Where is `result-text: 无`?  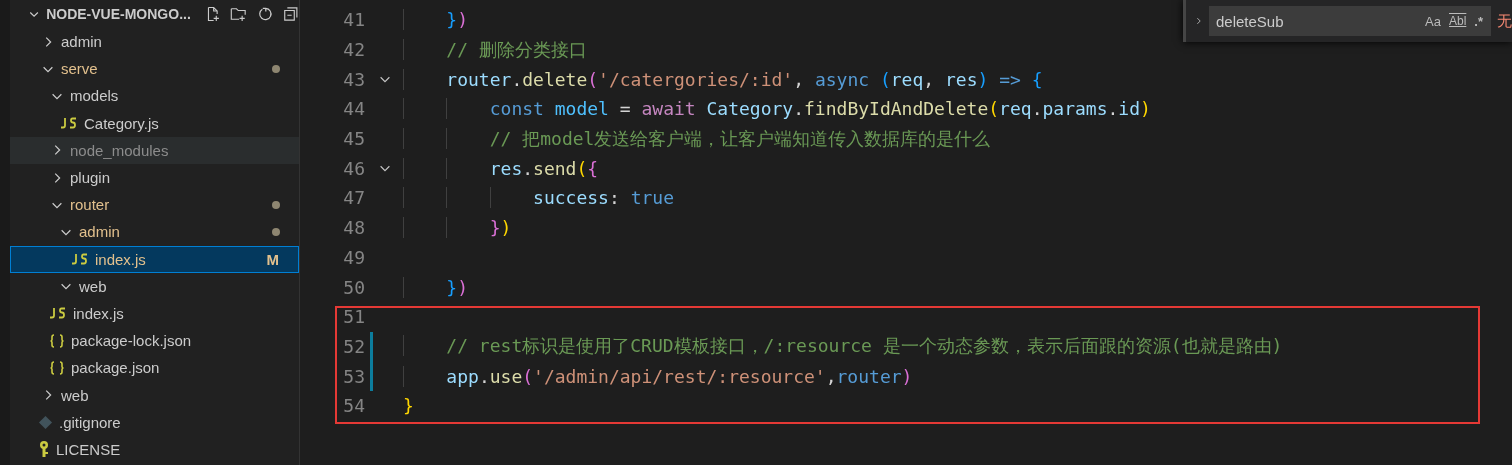 result-text: 无 is located at coordinates (1504, 21).